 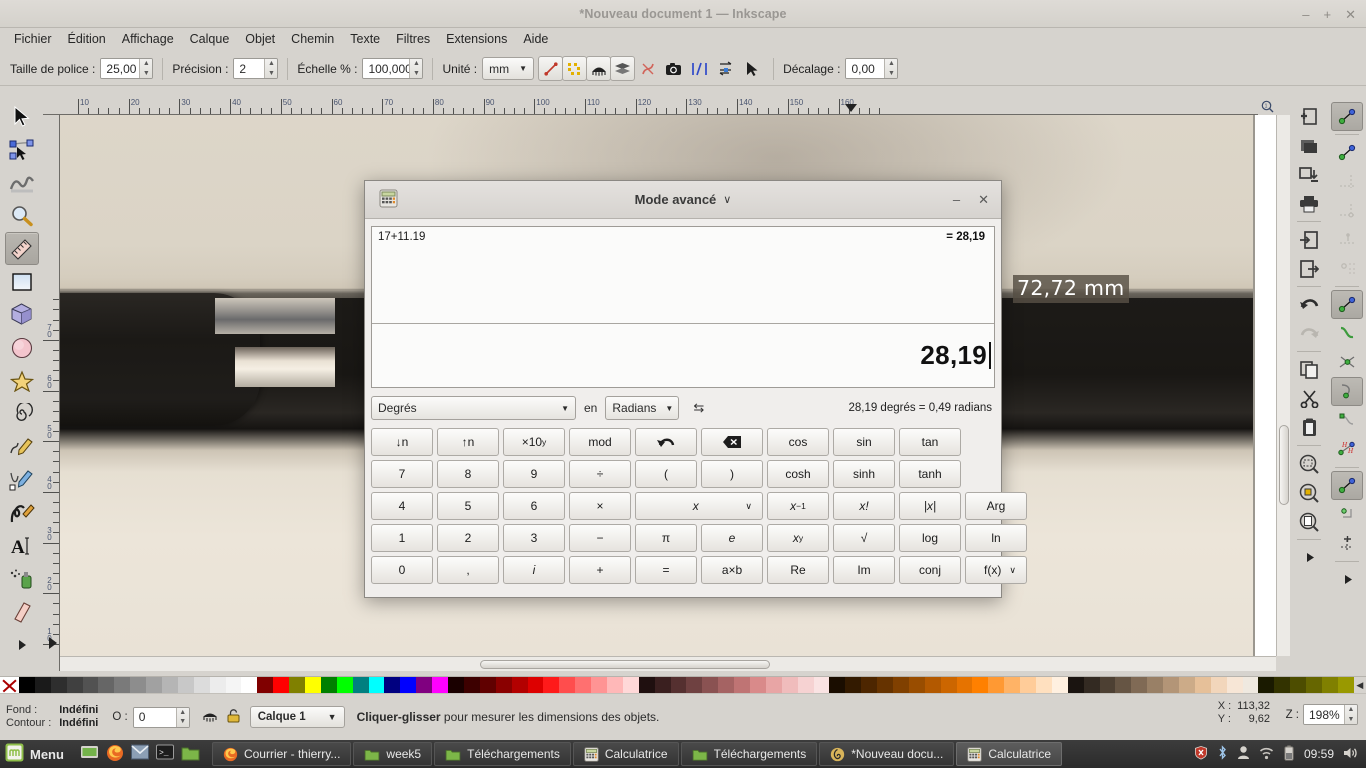 I want to click on opacity-control: O : 0 ▲ ▼, so click(x=151, y=717).